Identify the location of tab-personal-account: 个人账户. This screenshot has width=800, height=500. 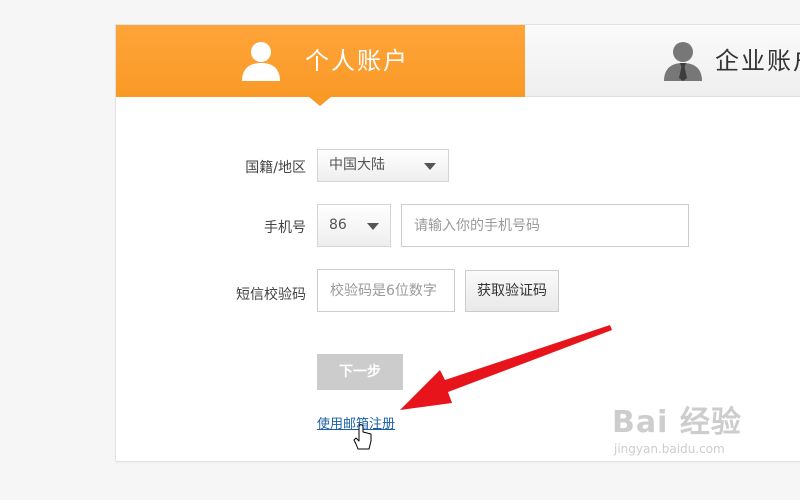
(320, 65).